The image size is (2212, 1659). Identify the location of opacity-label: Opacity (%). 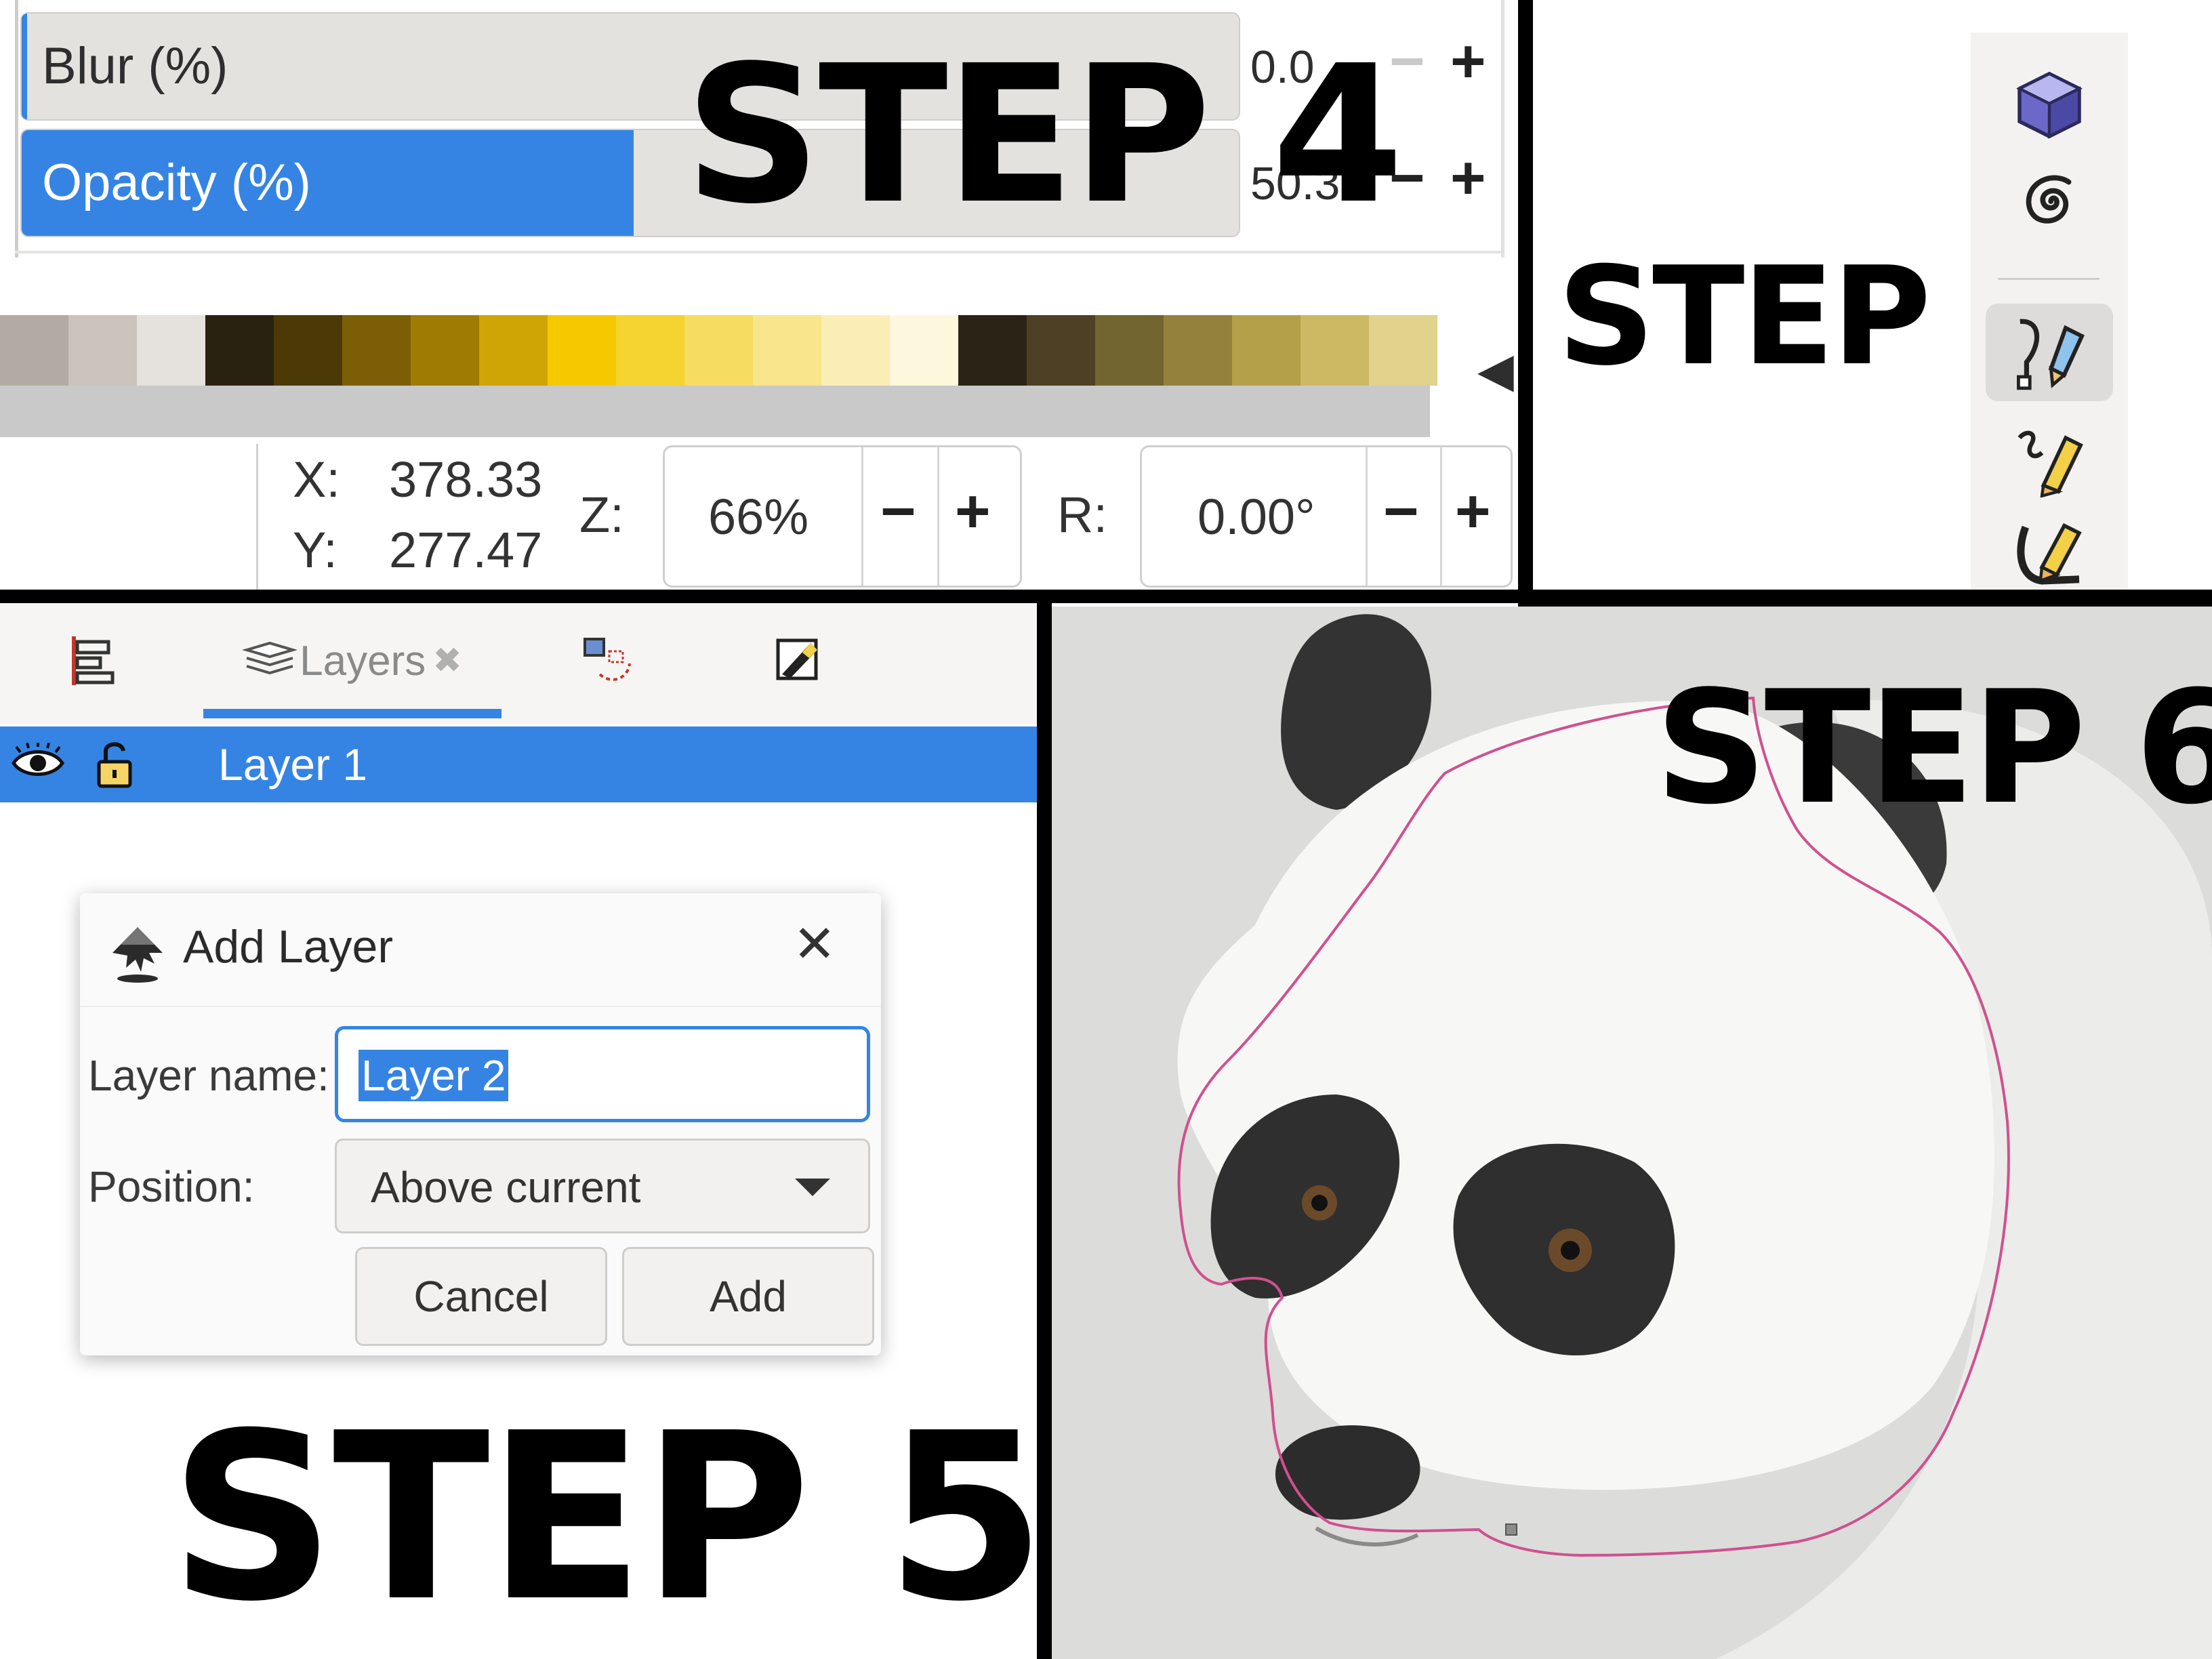
(176, 182).